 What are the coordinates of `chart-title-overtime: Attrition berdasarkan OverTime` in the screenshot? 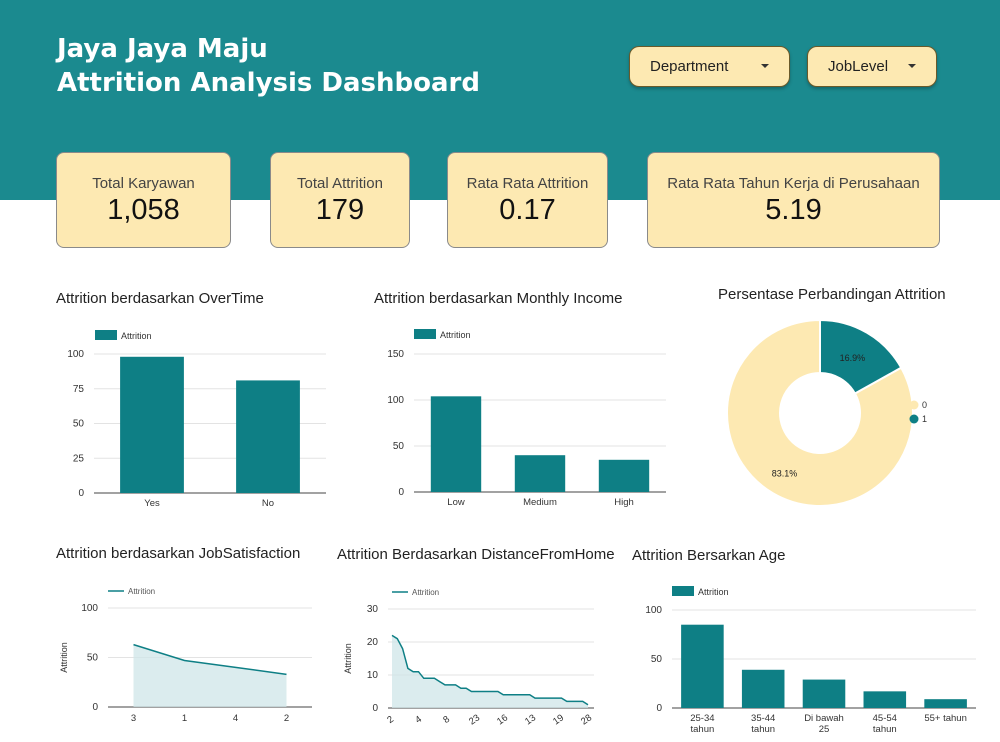 It's located at (160, 298).